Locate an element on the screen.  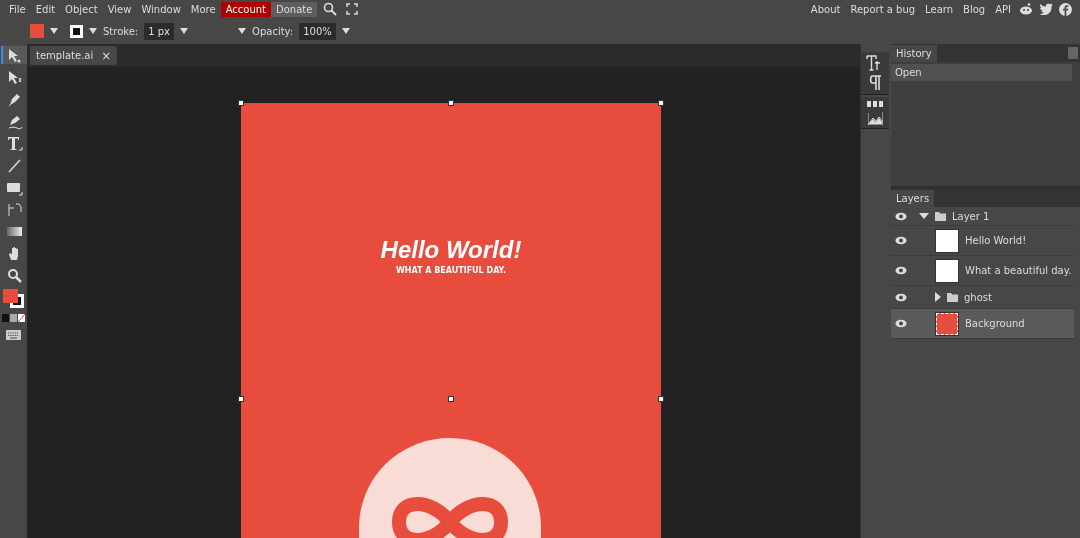
document-title: template.ai is located at coordinates (65, 55).